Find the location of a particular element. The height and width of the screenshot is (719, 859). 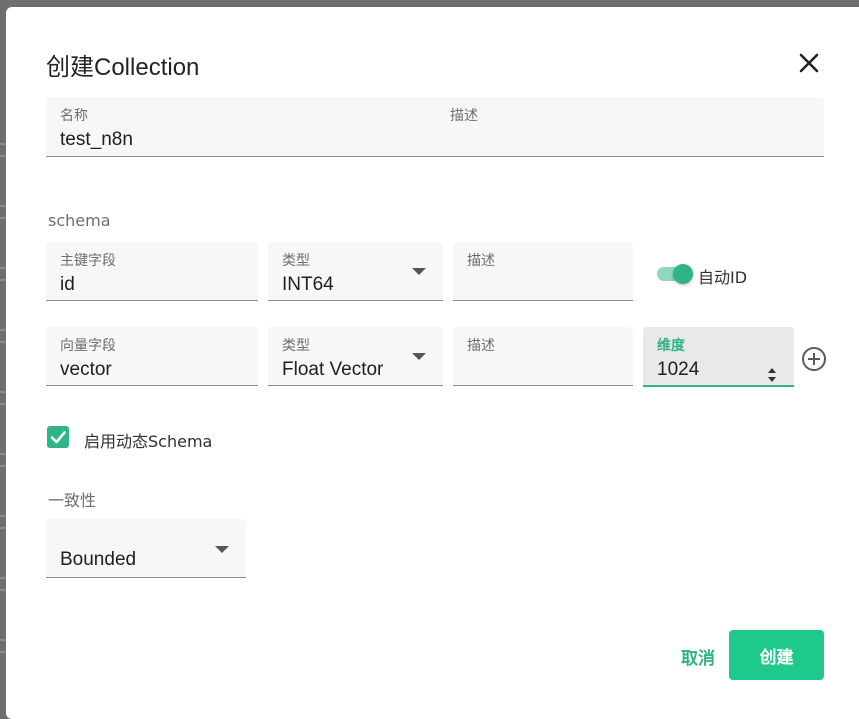

collection-description-label: 描述 is located at coordinates (464, 116).